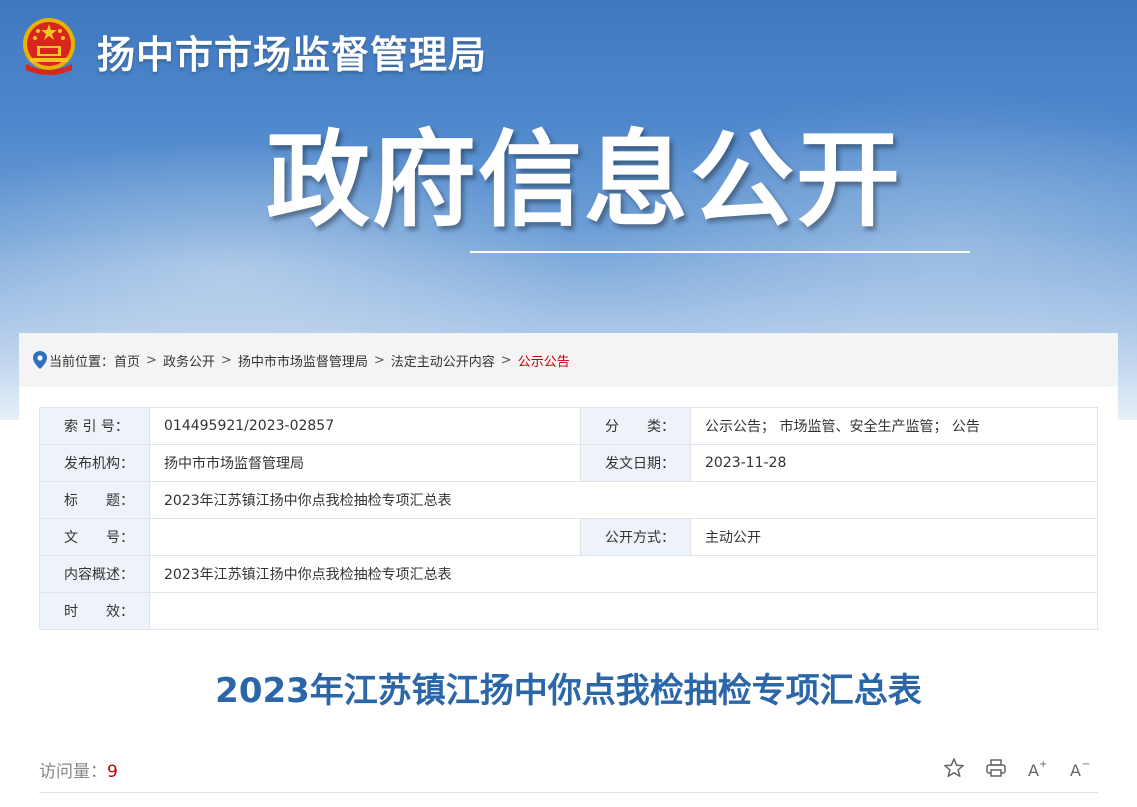 This screenshot has height=807, width=1137. Describe the element at coordinates (1017, 768) in the screenshot. I see `article-tools: A + A −` at that location.